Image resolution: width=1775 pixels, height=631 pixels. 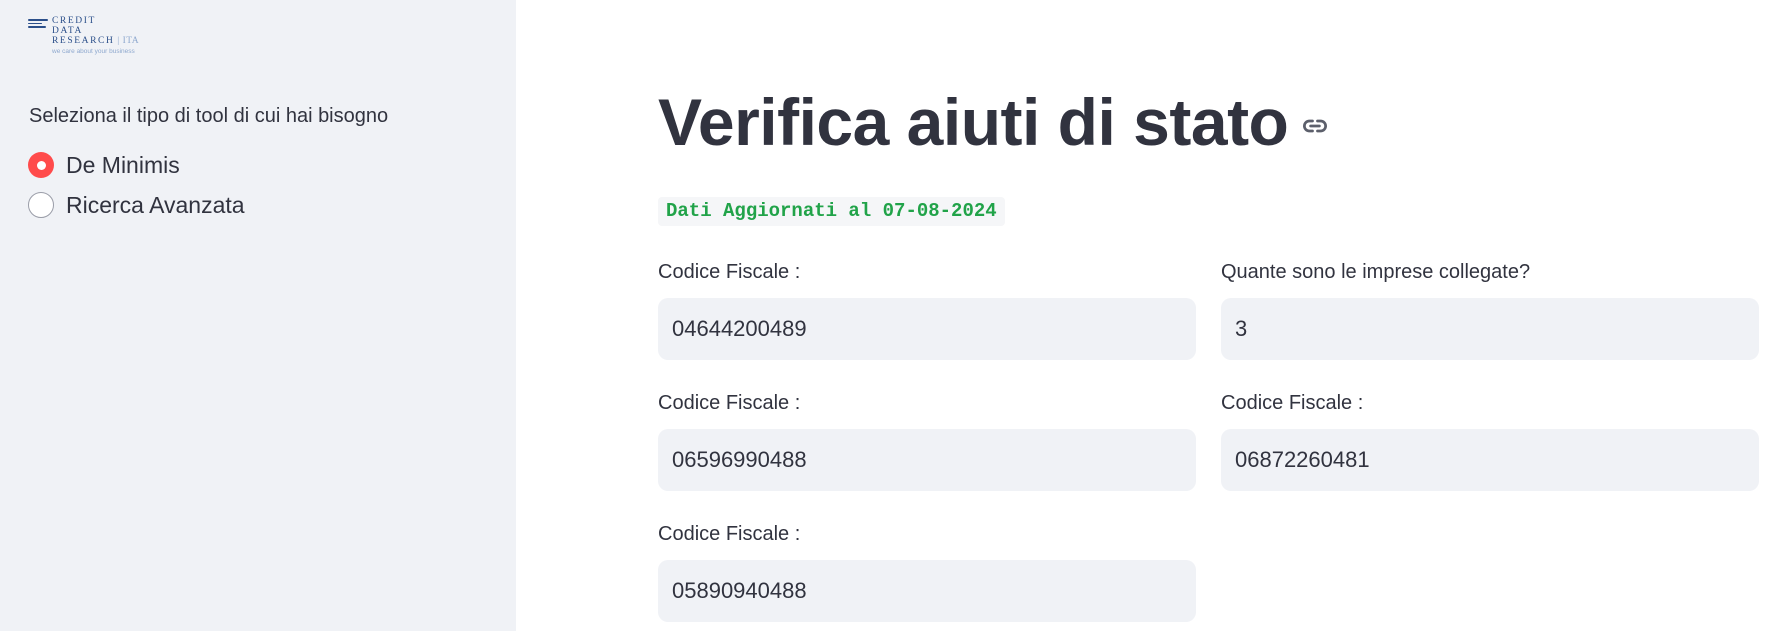 I want to click on logo-tagline: we care about your business, so click(x=93, y=51).